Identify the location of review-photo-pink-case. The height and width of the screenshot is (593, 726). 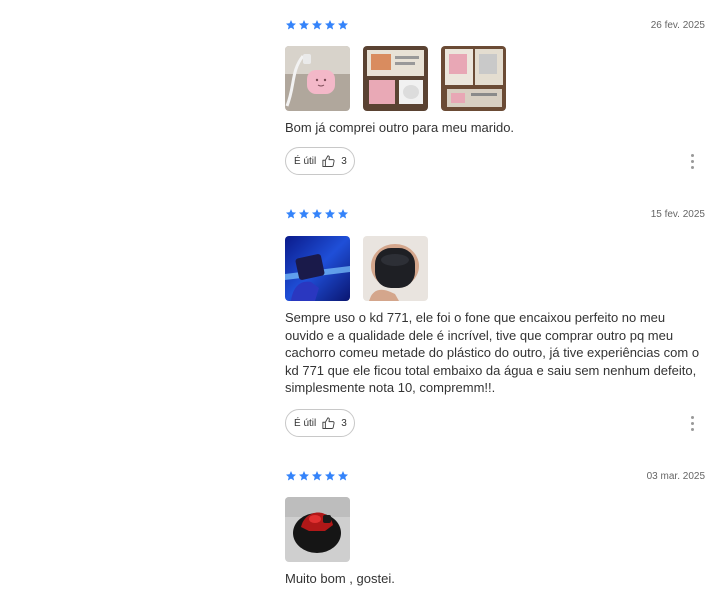
(317, 78).